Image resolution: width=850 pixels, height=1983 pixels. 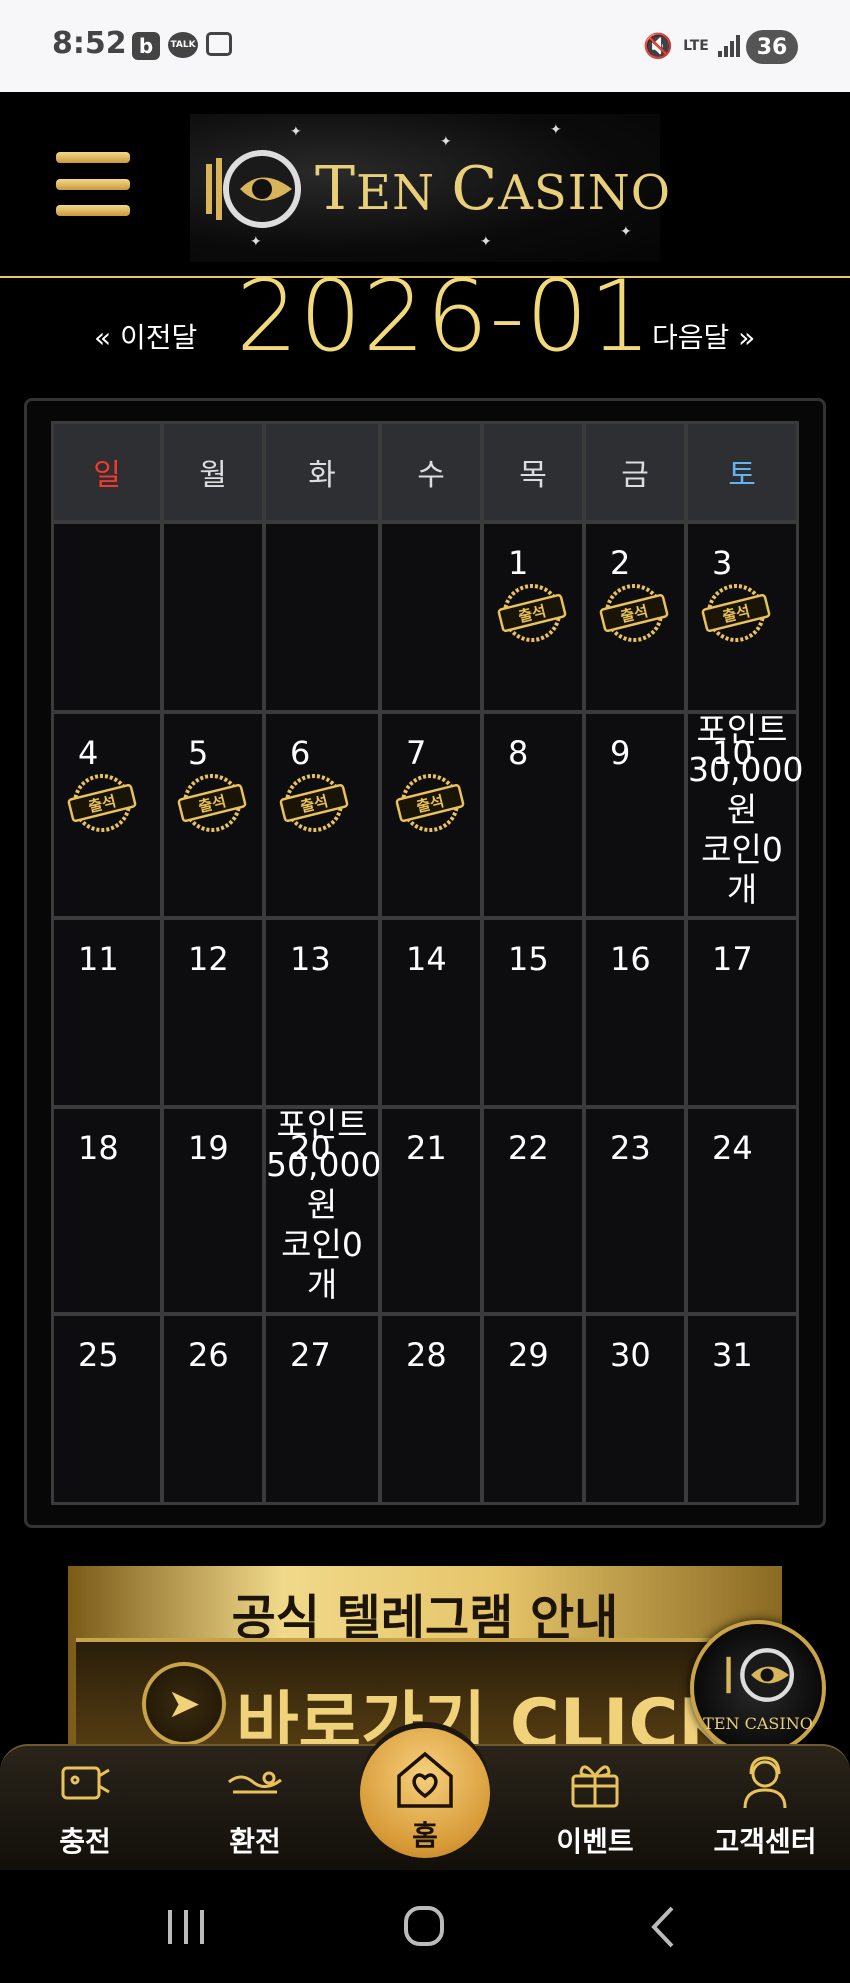 I want to click on month-title: 2026-01, so click(x=444, y=317).